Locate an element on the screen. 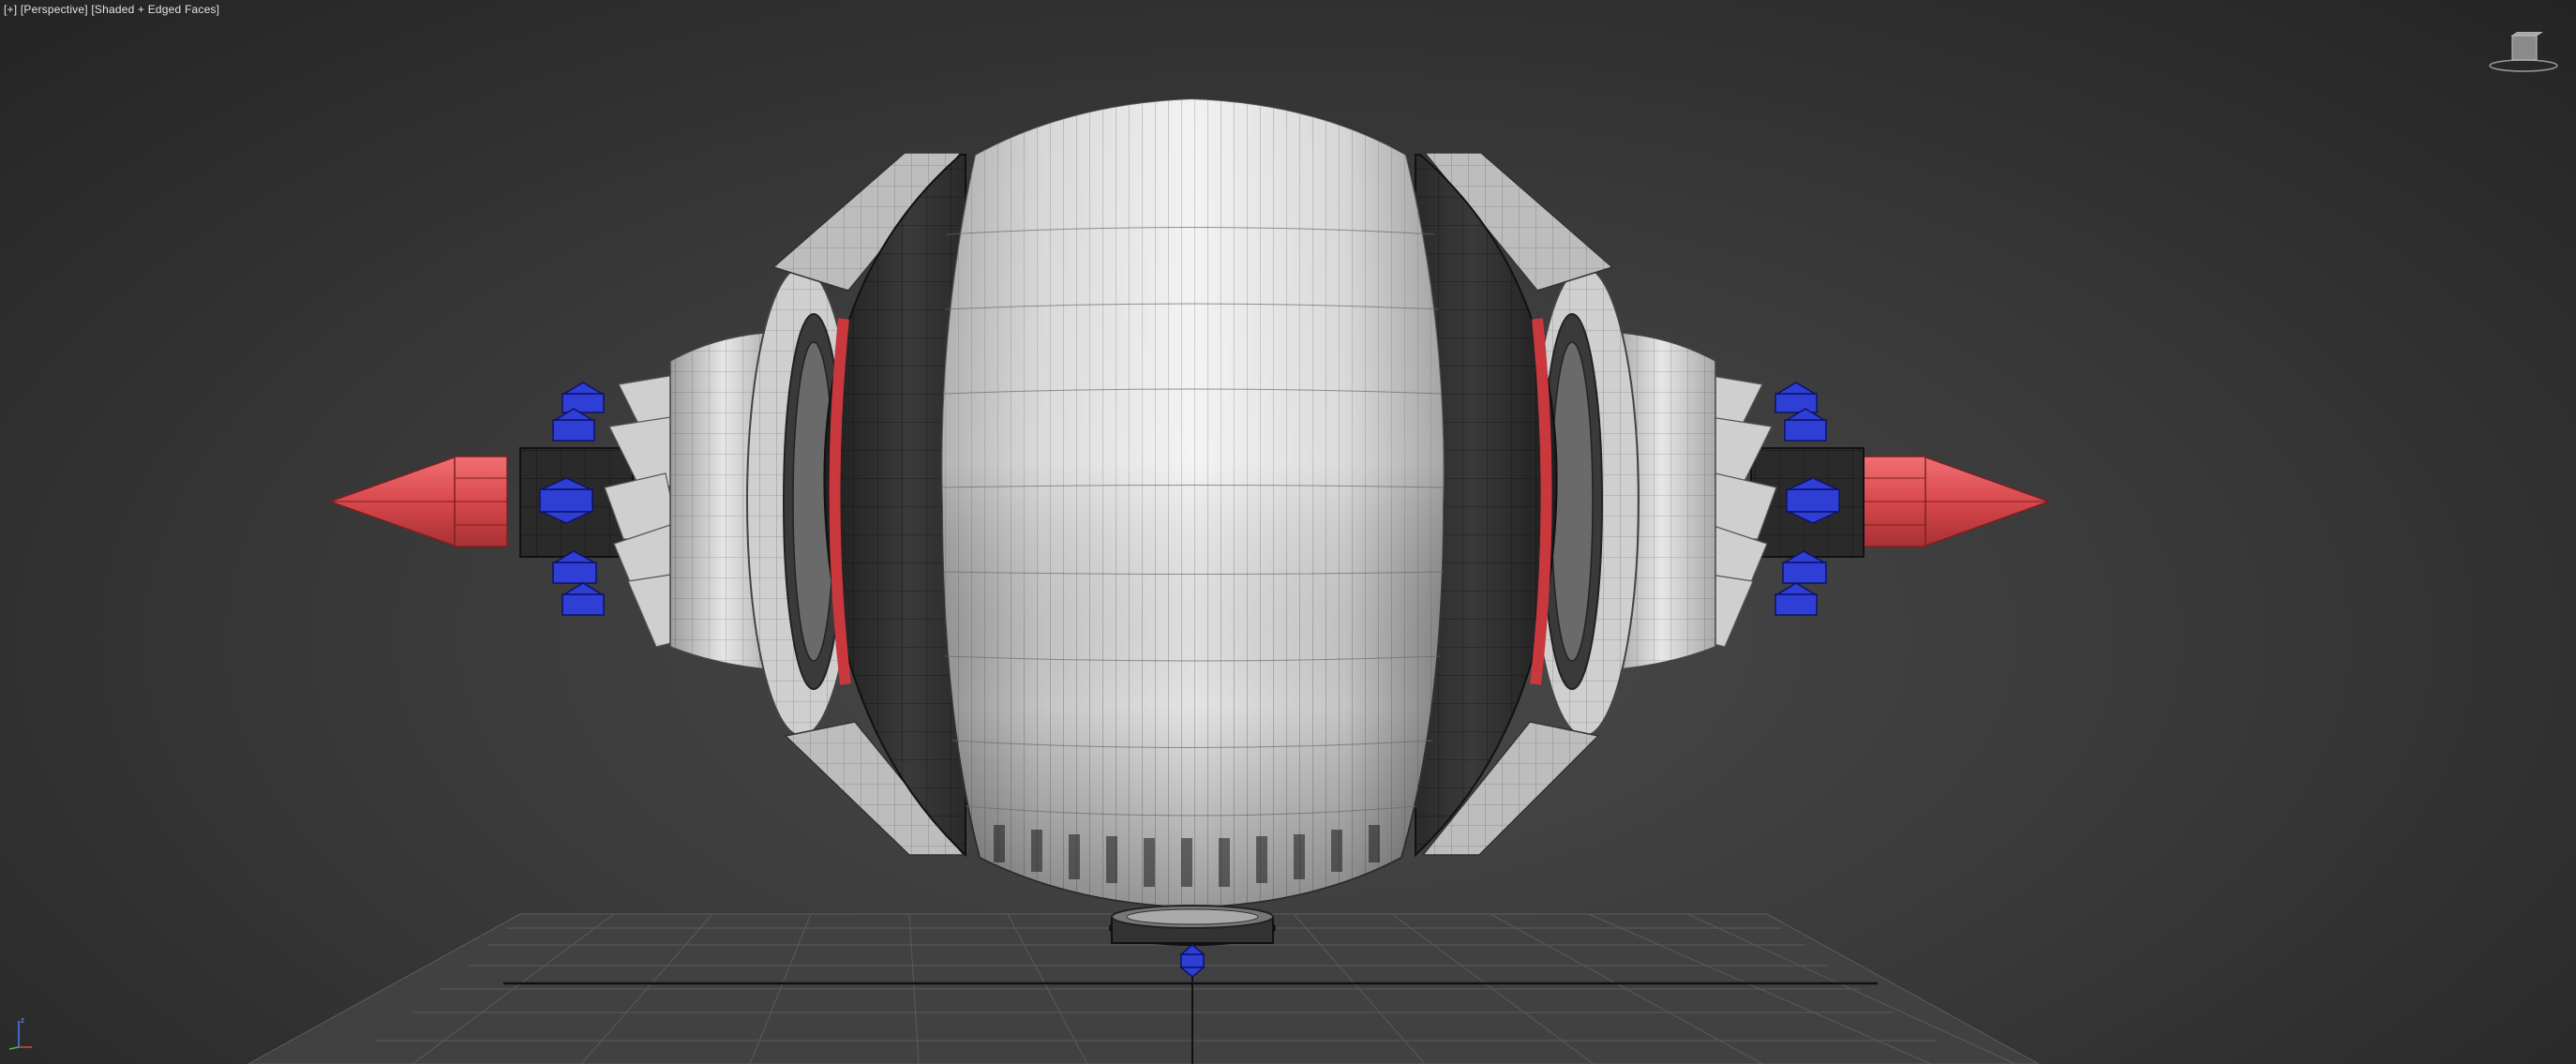 The width and height of the screenshot is (2576, 1064). viewport-label: [+] [Perspective] [Shaded + Edged Faces] is located at coordinates (112, 9).